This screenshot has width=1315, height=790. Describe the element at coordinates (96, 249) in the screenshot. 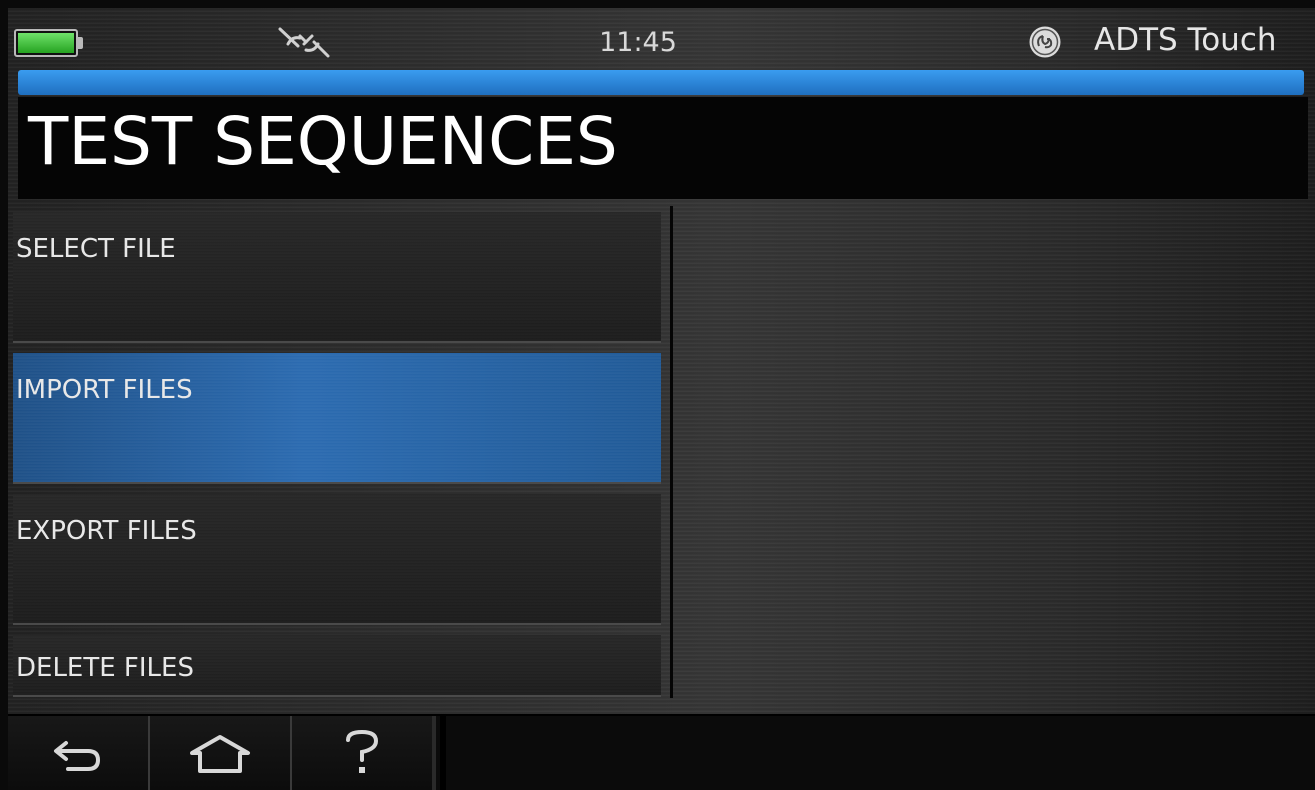

I see `menu-item-label: SELECT FILE` at that location.